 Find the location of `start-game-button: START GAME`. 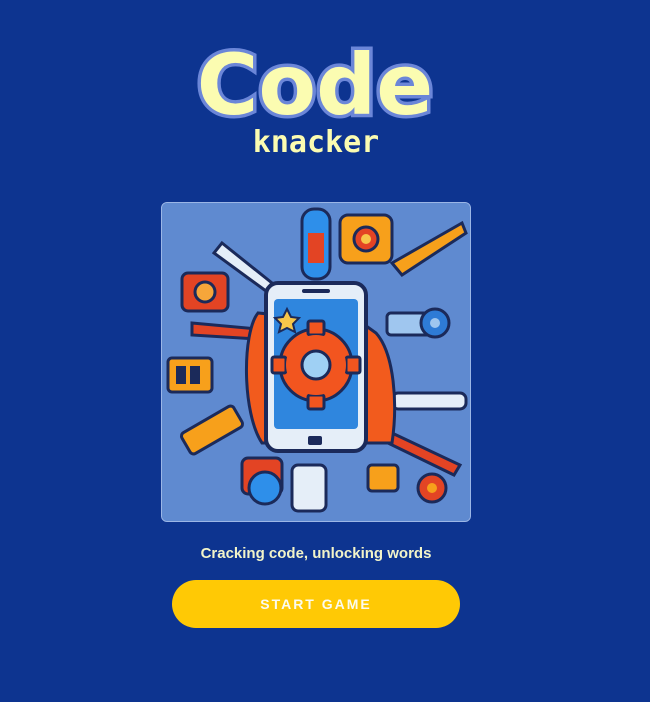

start-game-button: START GAME is located at coordinates (316, 604).